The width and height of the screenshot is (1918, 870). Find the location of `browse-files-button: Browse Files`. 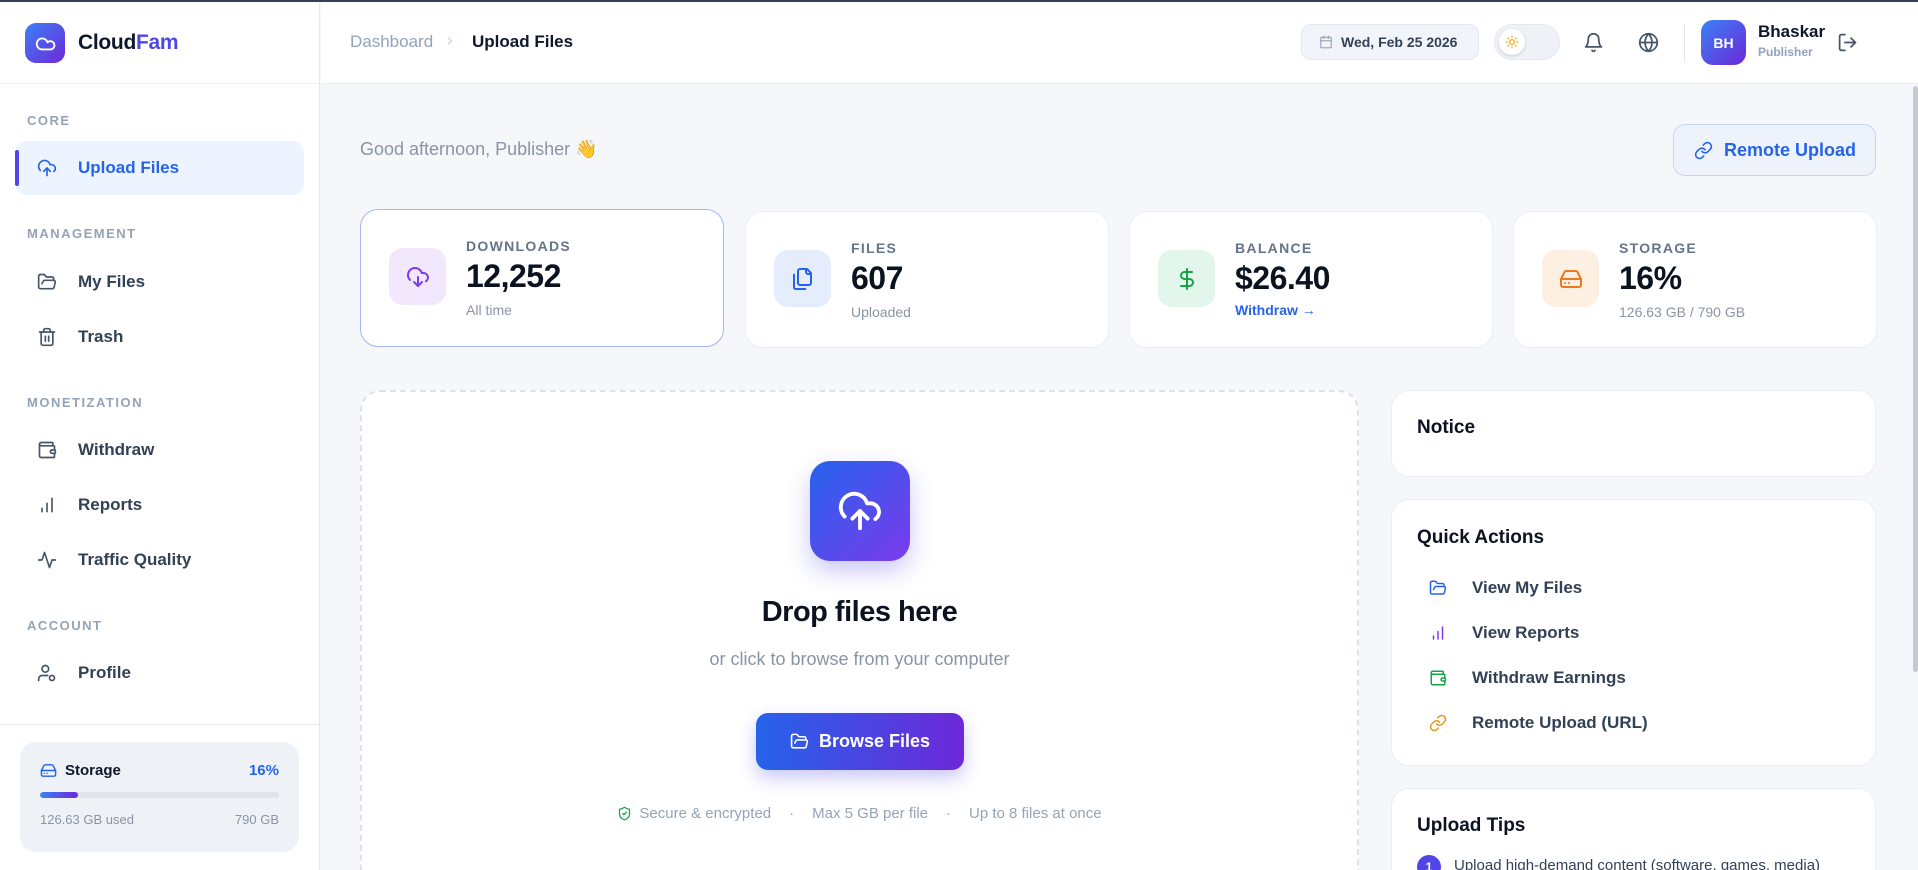

browse-files-button: Browse Files is located at coordinates (860, 741).